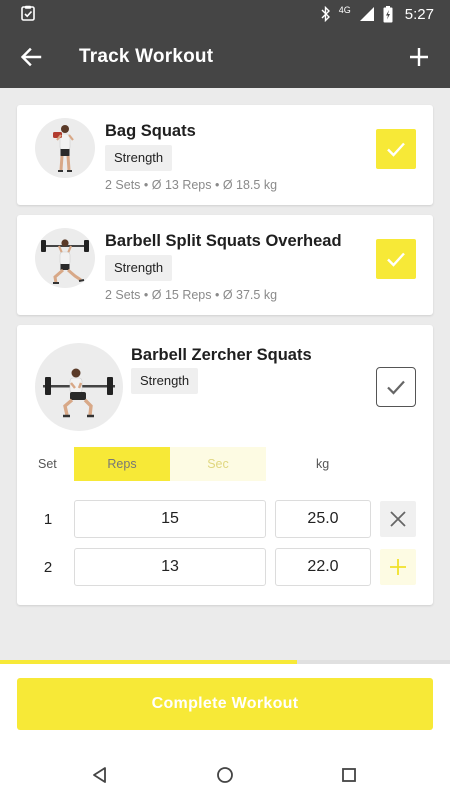 This screenshot has width=450, height=800. I want to click on battery-icon, so click(388, 13).